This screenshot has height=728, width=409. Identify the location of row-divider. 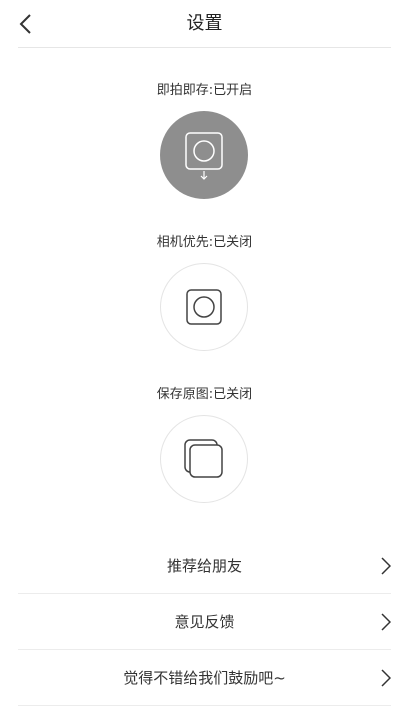
(204, 705).